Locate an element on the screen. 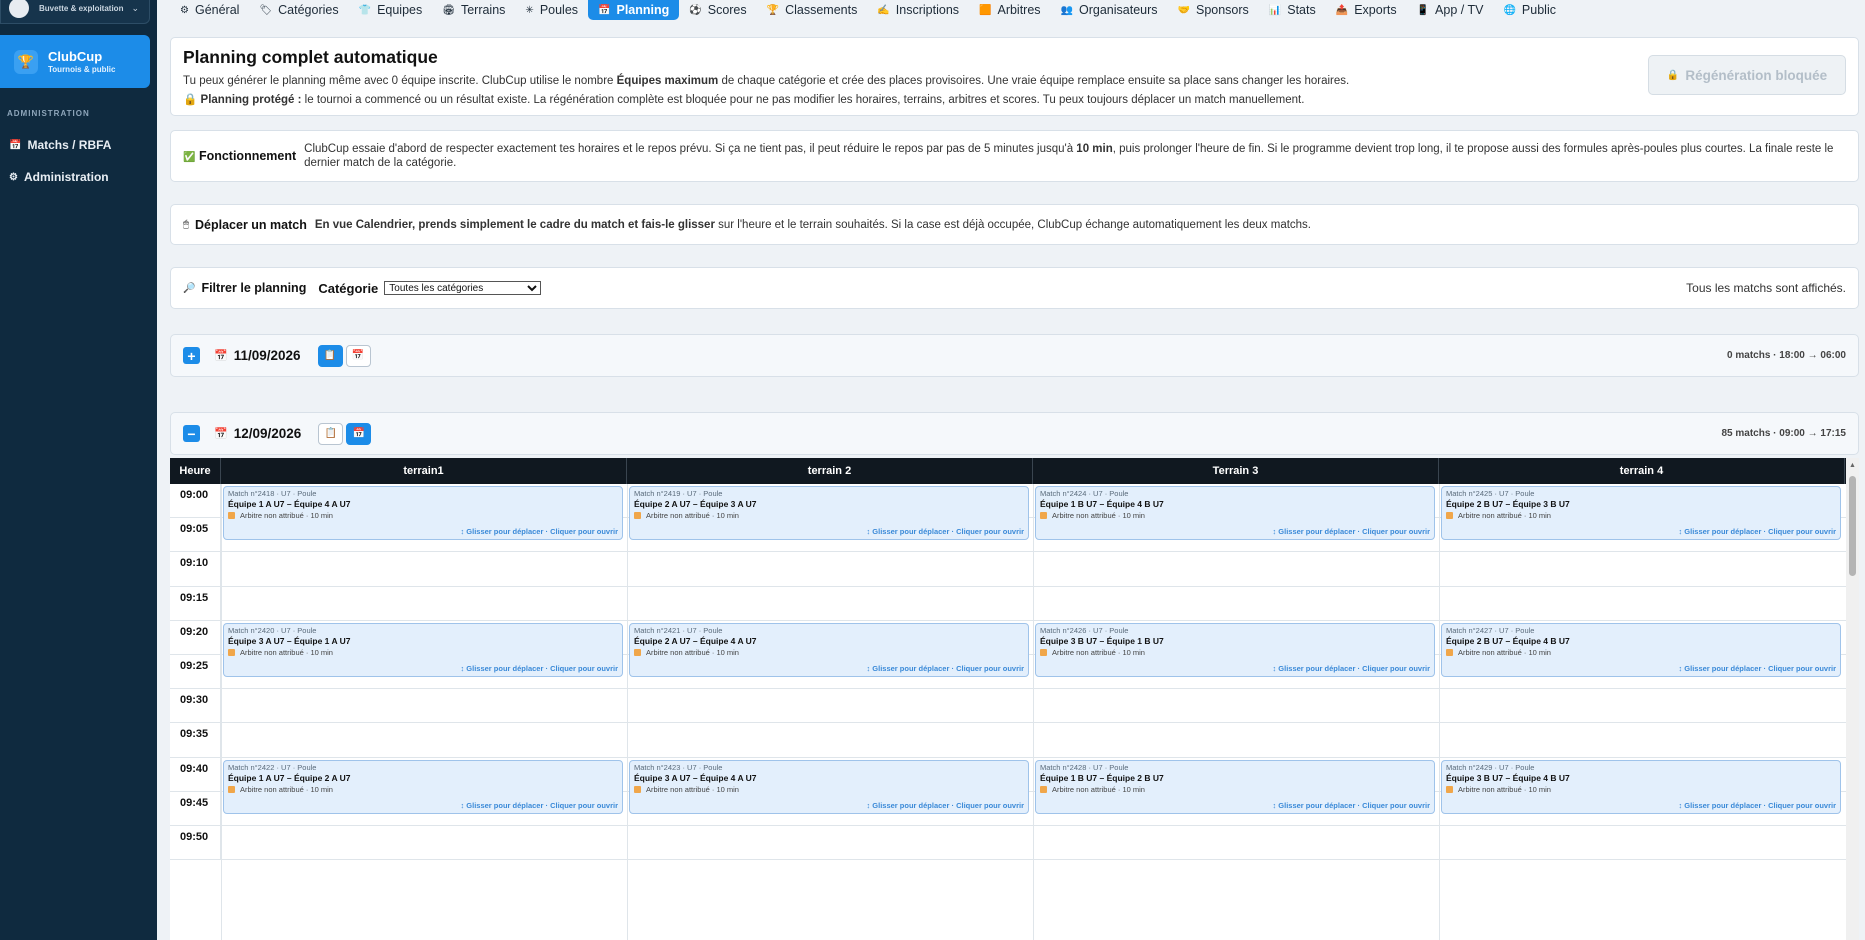  page-title: Planning complet automatique is located at coordinates (310, 57).